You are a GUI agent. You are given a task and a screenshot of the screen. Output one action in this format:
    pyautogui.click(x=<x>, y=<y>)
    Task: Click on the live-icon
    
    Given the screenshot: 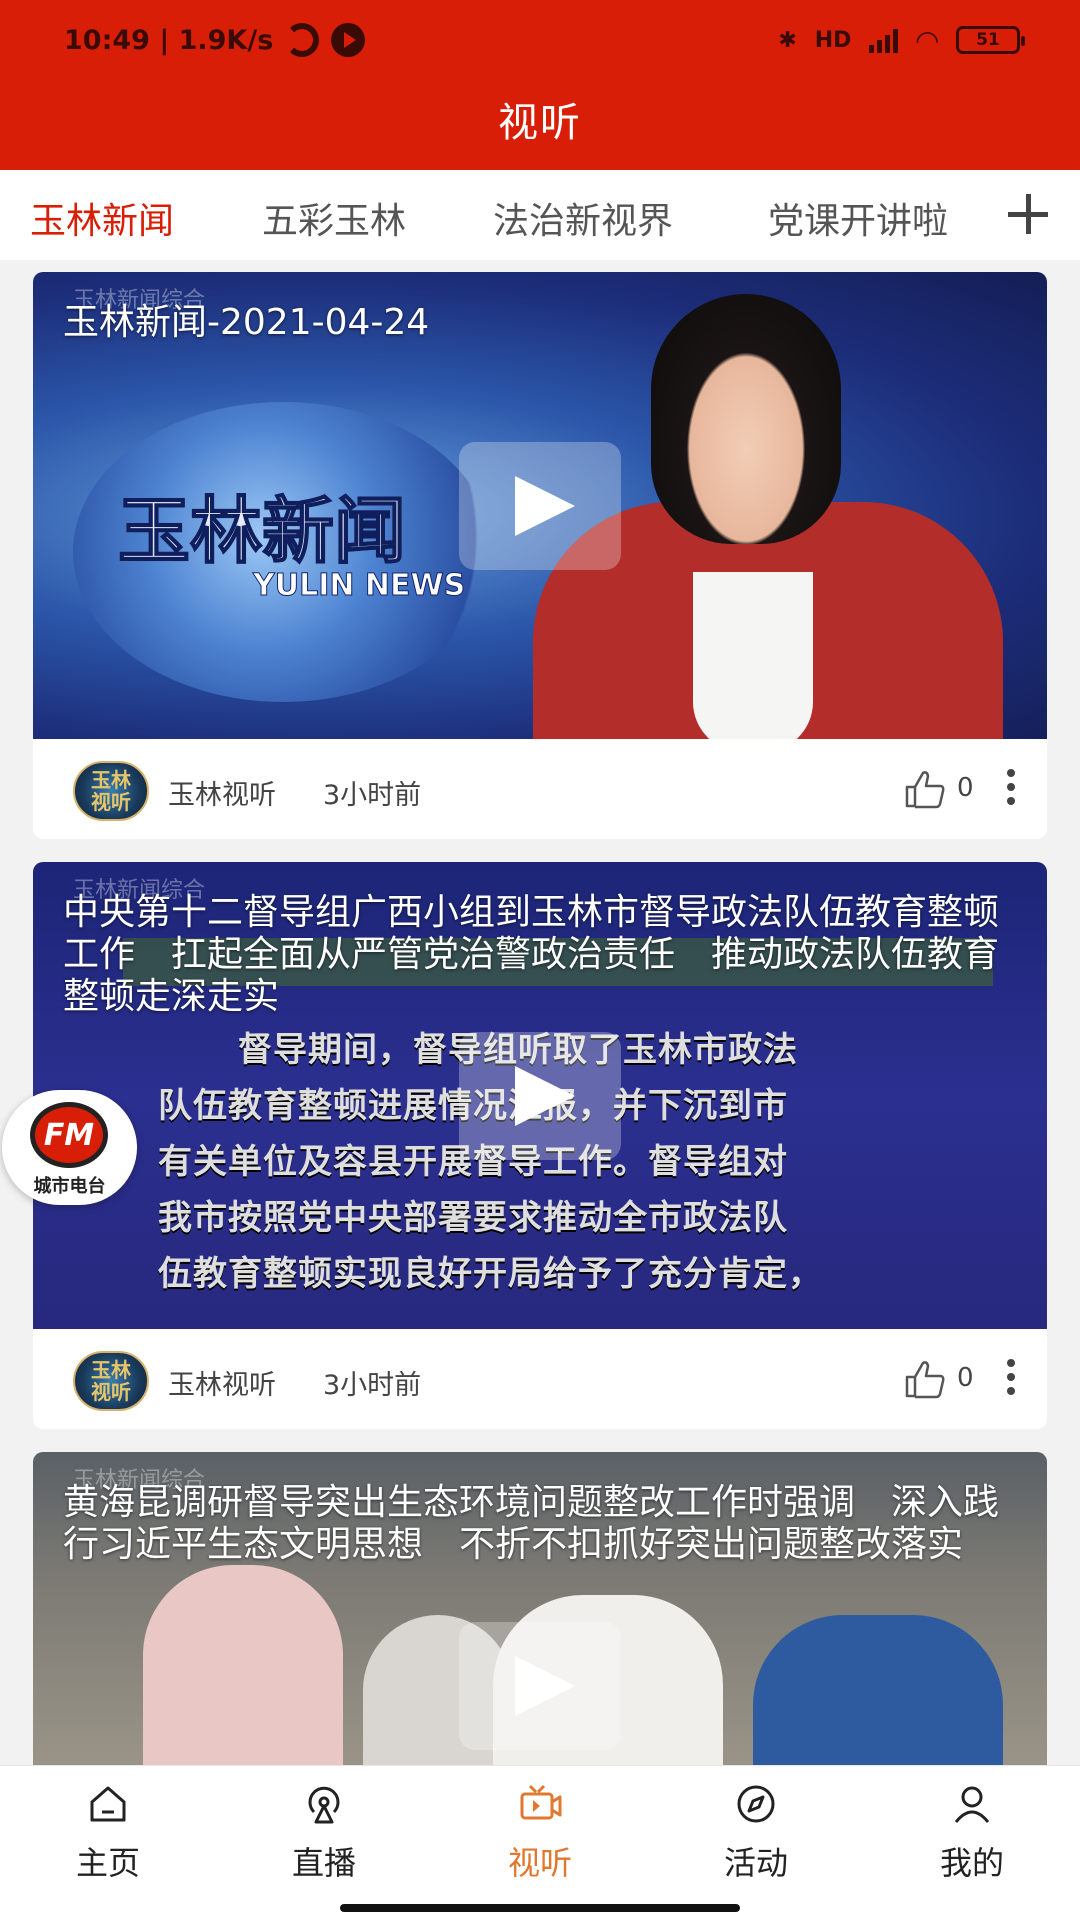 What is the action you would take?
    pyautogui.click(x=324, y=1805)
    